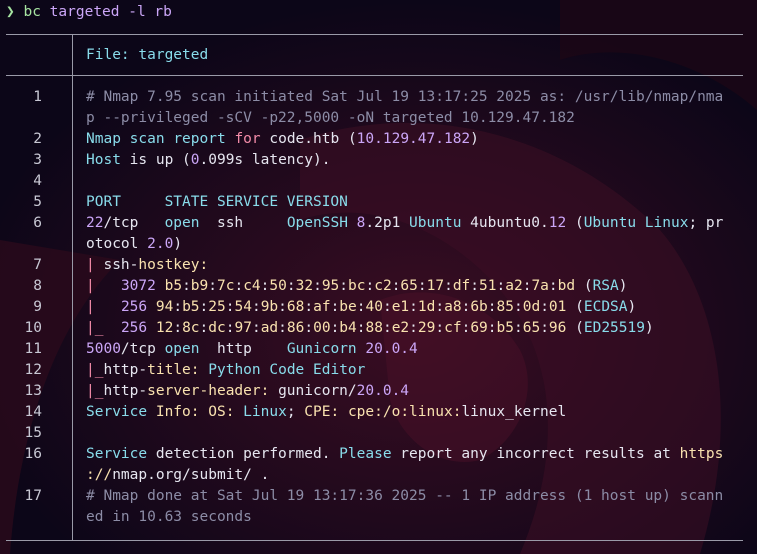 This screenshot has height=554, width=757. Describe the element at coordinates (178, 475) in the screenshot. I see `line-text: ://nmap.org/submit/ .` at that location.